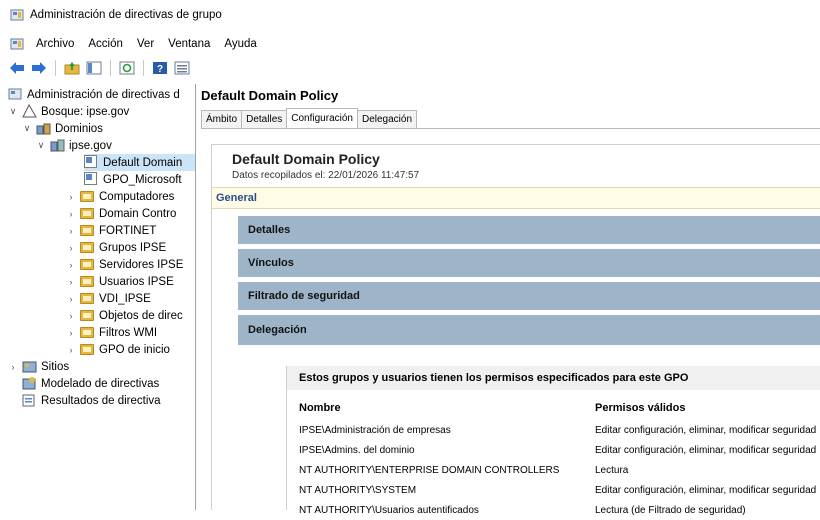 The width and height of the screenshot is (820, 520). I want to click on tree-domains-label: Dominios, so click(79, 128).